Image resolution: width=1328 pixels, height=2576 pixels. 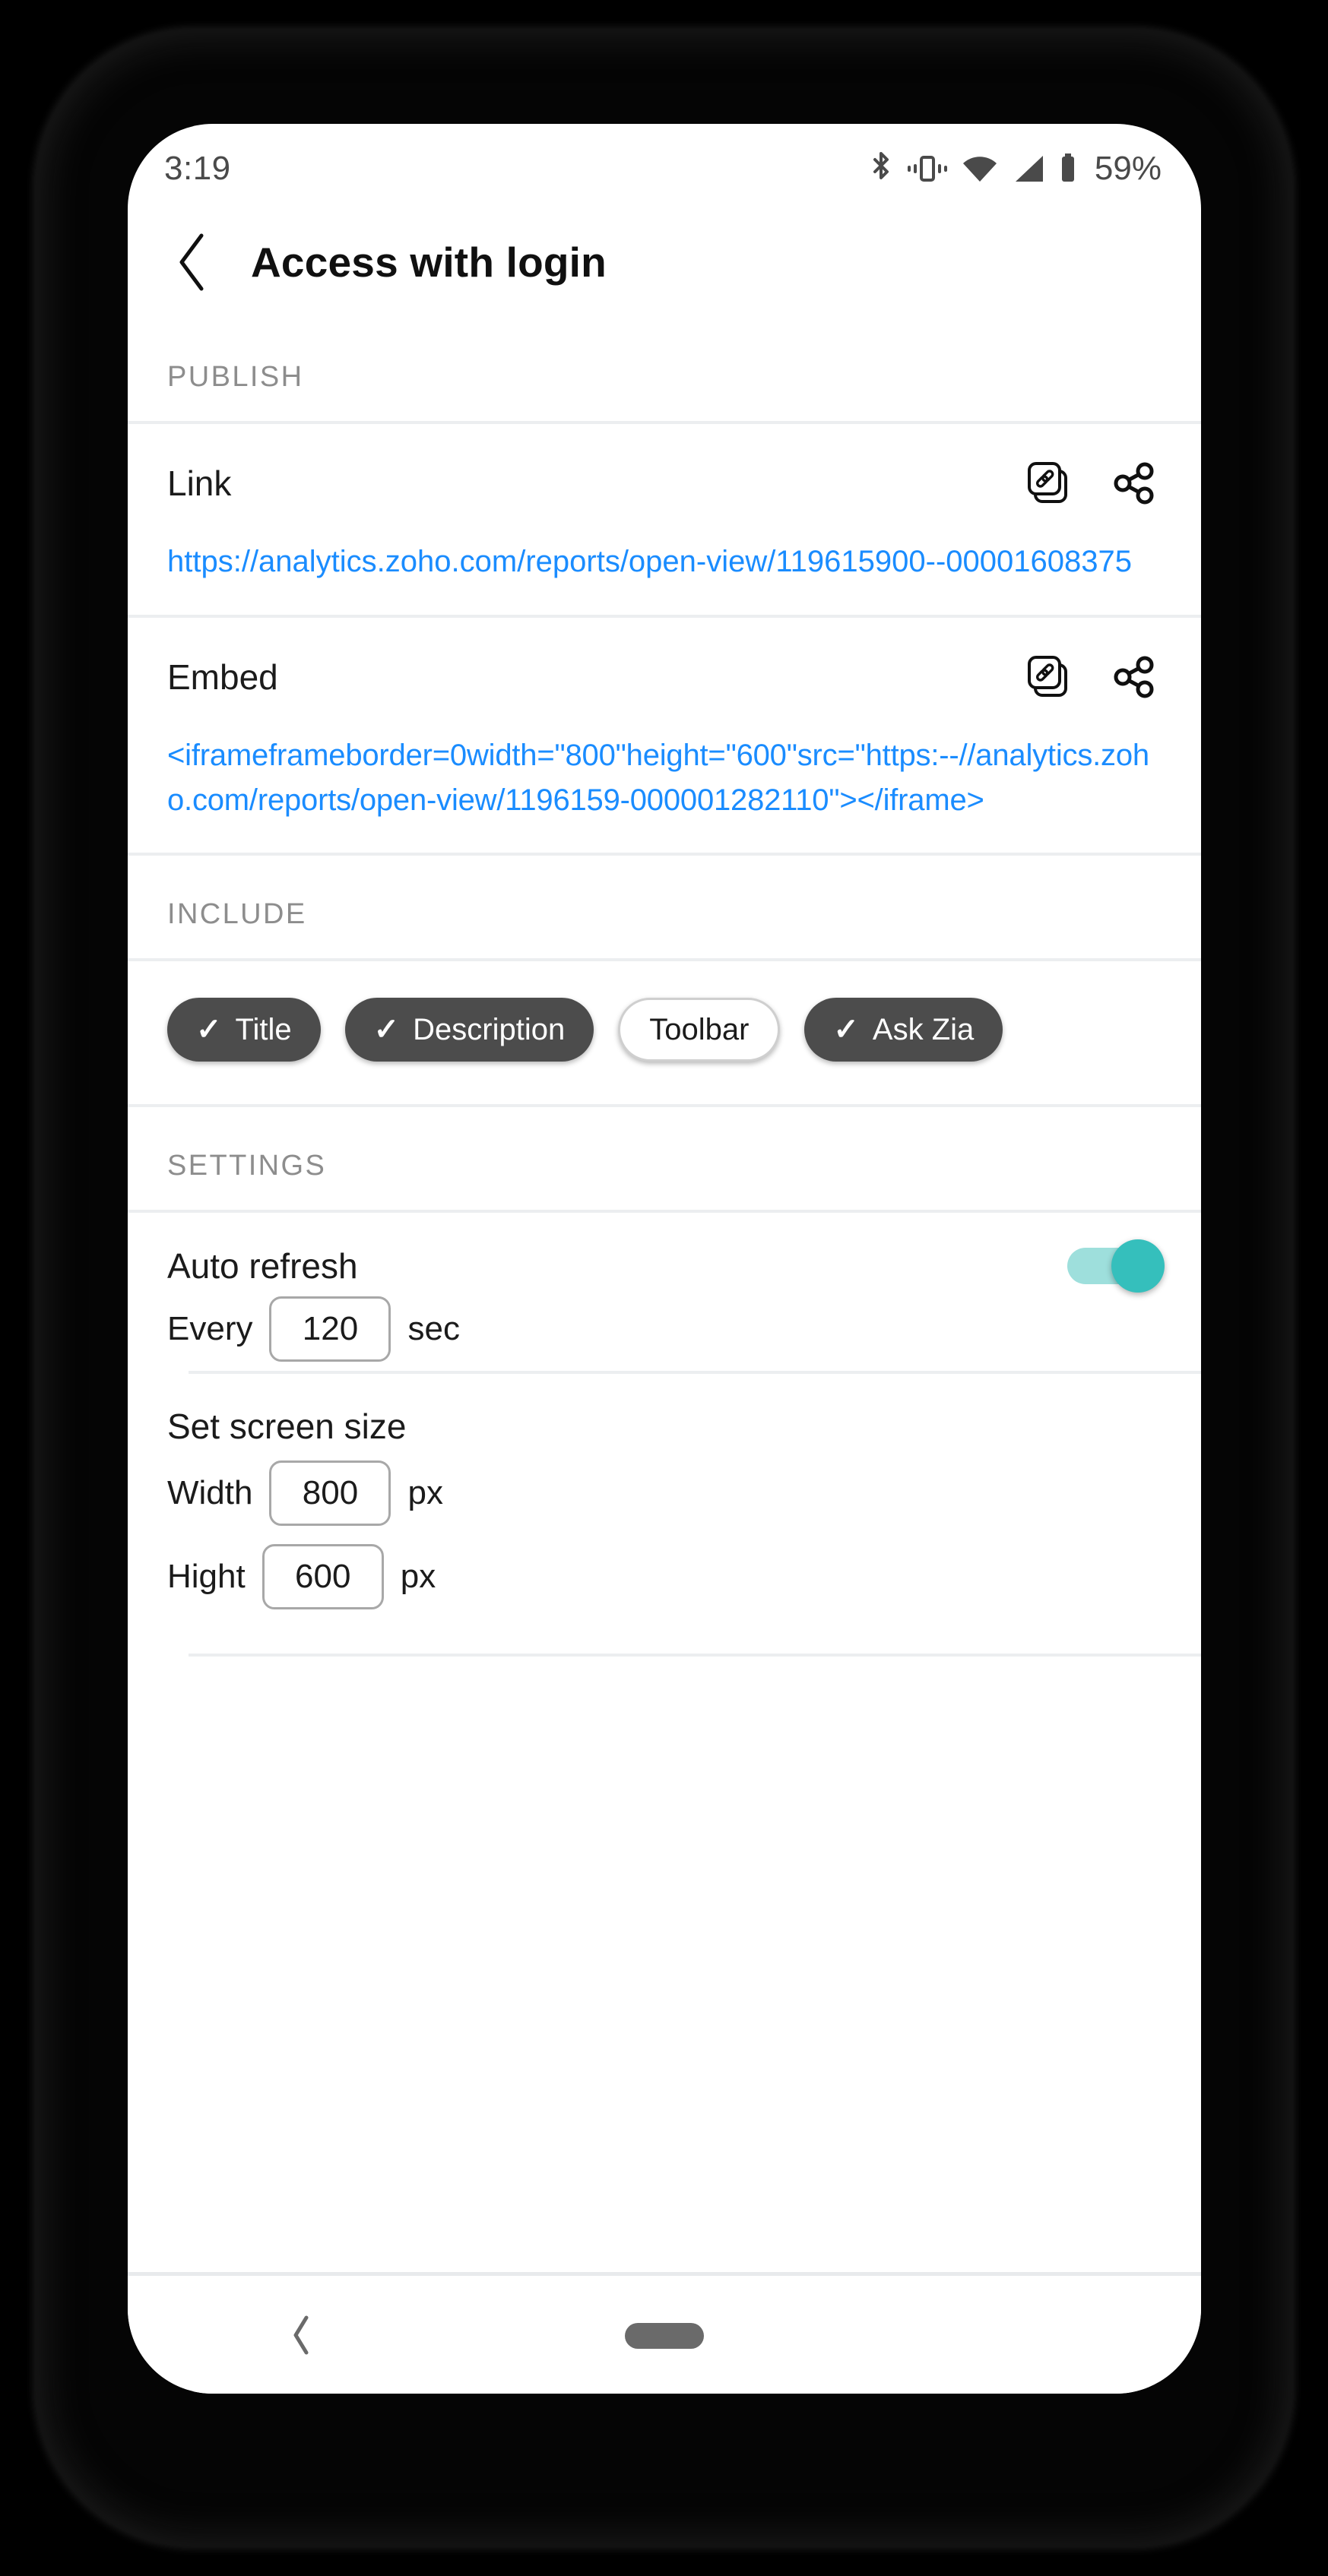 I want to click on chip-toolbar-label: Toolbar, so click(x=699, y=1029).